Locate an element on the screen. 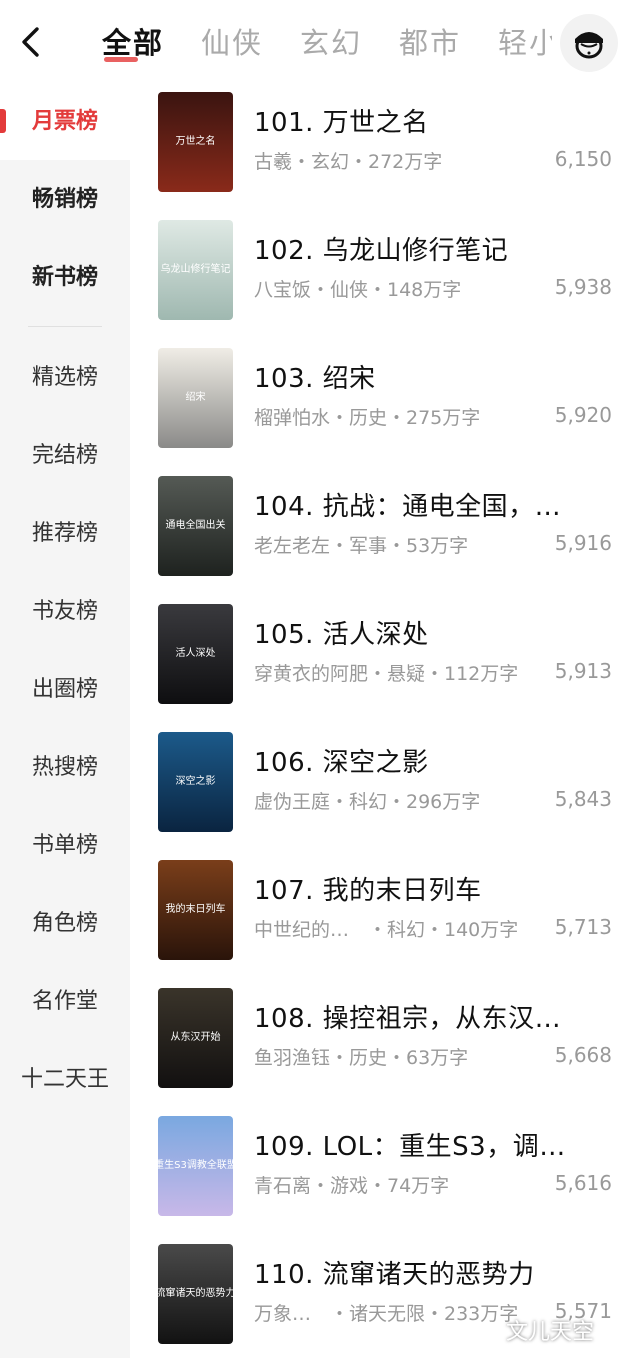  sidebar-item-twelve-kings: 十二天王 is located at coordinates (65, 1080).